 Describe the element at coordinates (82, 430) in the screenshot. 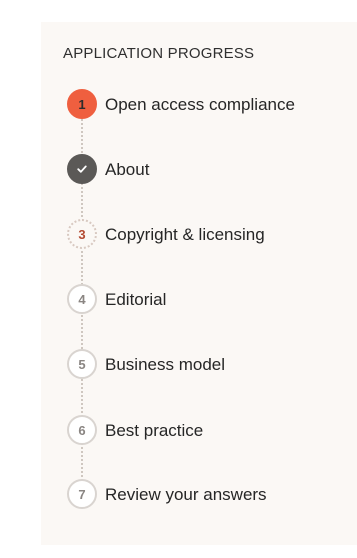

I see `step-number-badge: 6` at that location.